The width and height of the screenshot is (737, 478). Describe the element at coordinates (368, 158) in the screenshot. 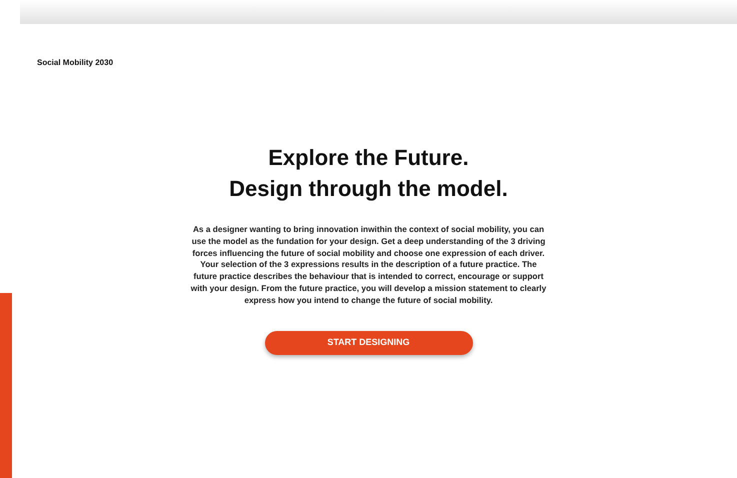

I see `headline: Explore the Future.` at that location.